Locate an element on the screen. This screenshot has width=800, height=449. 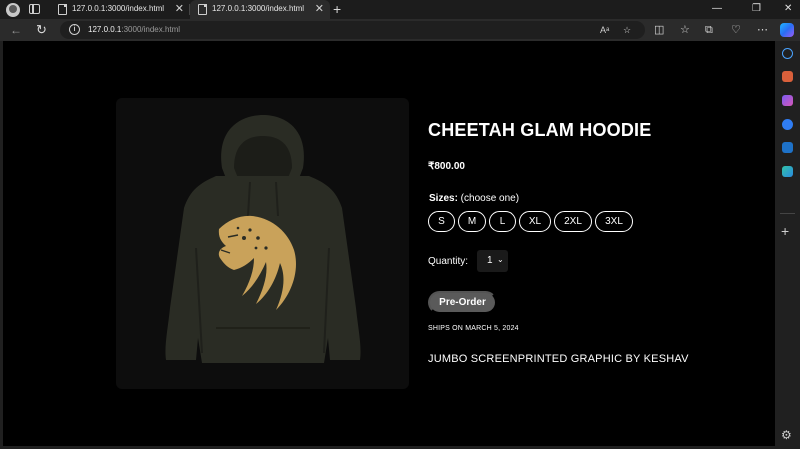
tab-active: 127.0.0.1:3000/index.html ✕ is located at coordinates (260, 9).